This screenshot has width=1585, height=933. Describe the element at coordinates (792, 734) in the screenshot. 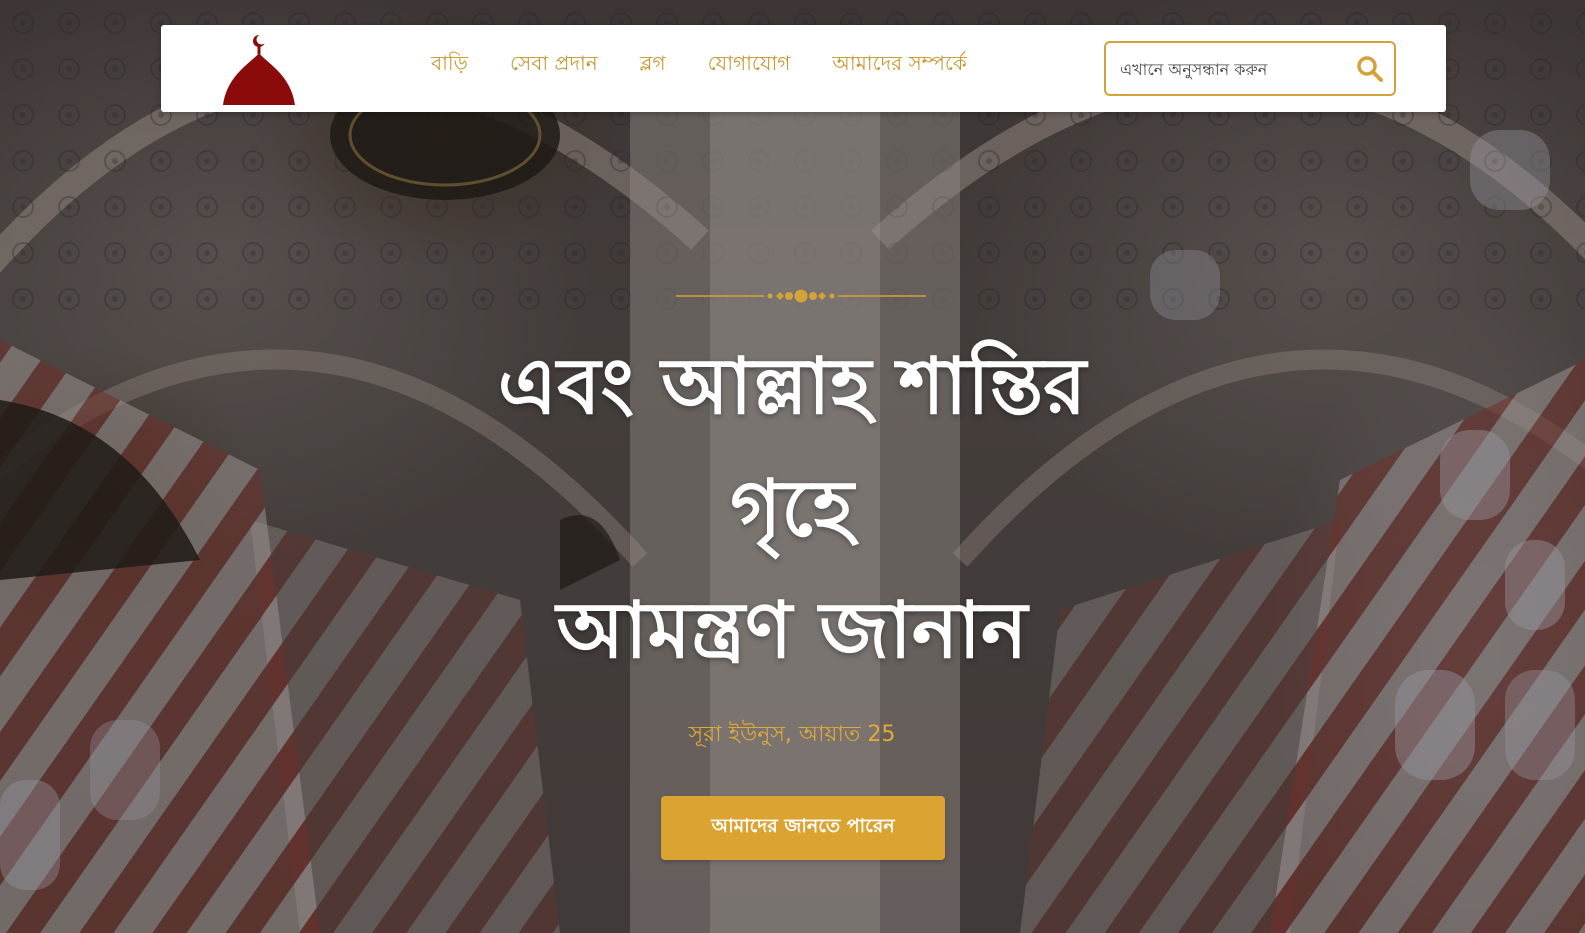

I see `verse-reference: সূরা ইউনুস, আয়াত 25` at that location.